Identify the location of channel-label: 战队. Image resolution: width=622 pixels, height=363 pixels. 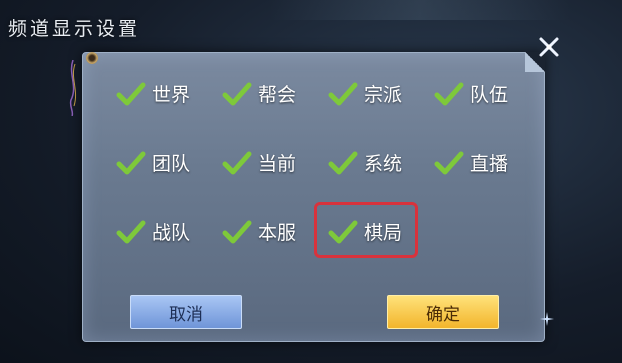
(171, 233).